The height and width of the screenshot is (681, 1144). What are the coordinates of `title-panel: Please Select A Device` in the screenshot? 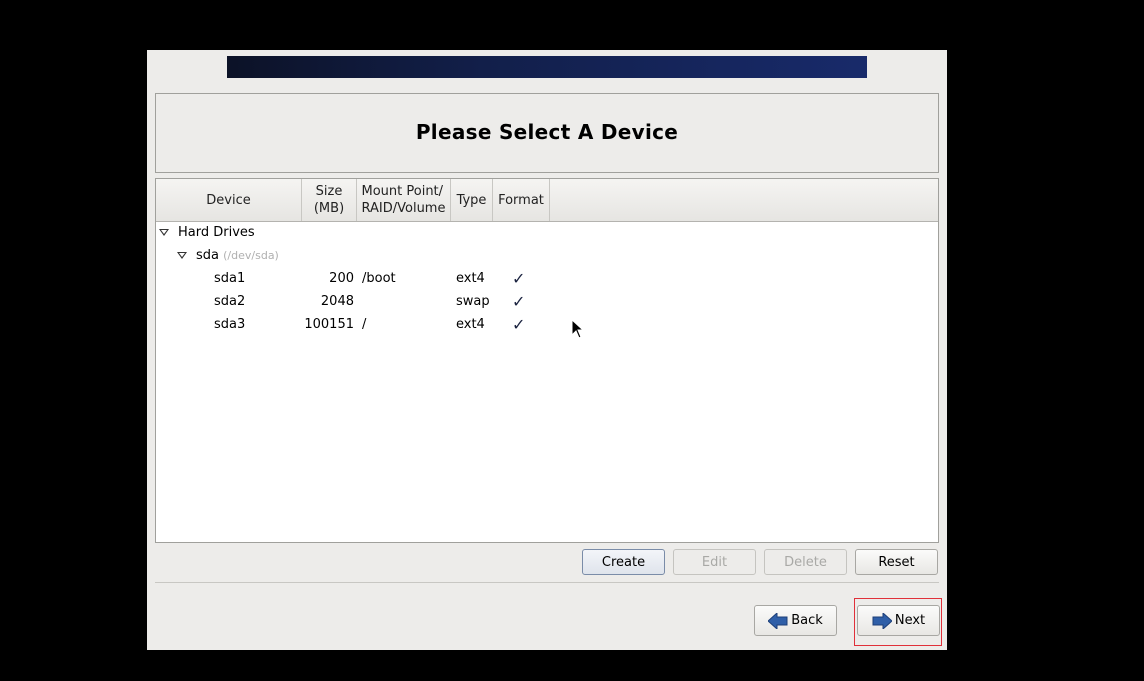 It's located at (547, 133).